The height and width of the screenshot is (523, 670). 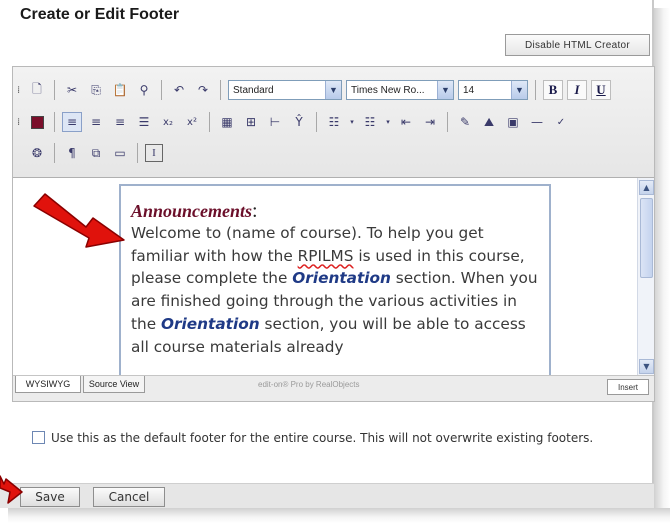 I want to click on default-footer-checkbox, so click(x=38, y=437).